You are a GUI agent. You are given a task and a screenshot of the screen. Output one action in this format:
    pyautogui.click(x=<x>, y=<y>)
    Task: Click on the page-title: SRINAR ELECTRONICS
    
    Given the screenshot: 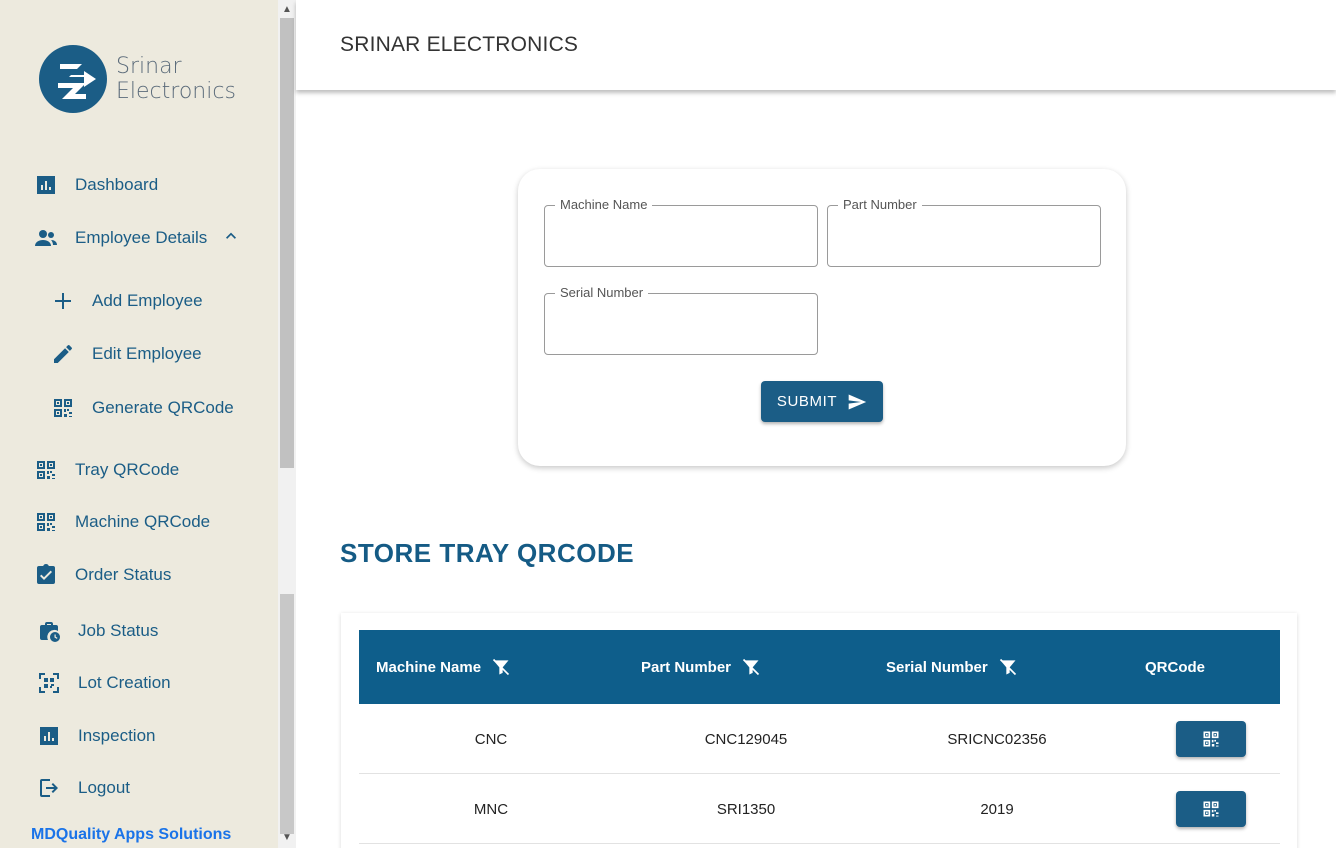 What is the action you would take?
    pyautogui.click(x=459, y=44)
    